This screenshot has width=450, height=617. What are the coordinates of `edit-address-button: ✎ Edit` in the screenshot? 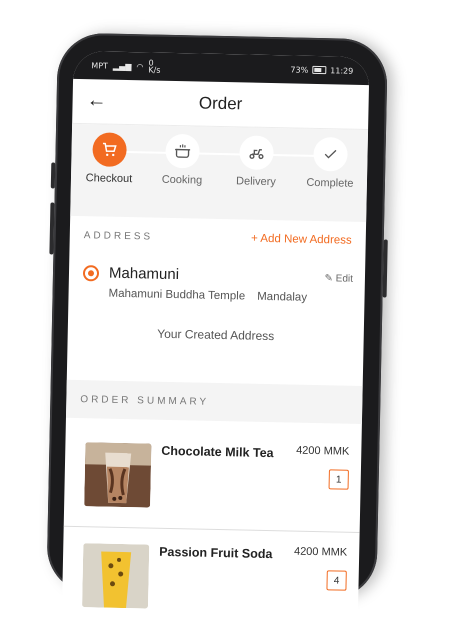 It's located at (338, 279).